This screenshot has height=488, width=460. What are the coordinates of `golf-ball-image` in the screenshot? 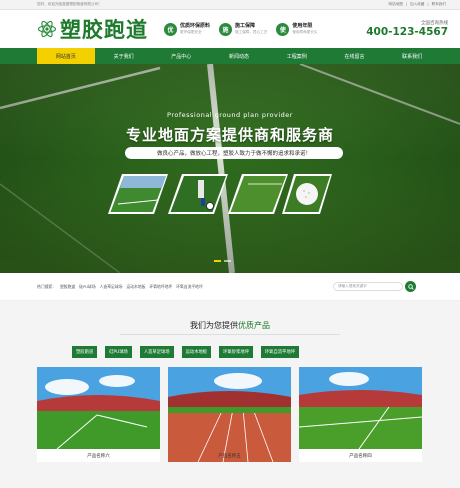 It's located at (307, 194).